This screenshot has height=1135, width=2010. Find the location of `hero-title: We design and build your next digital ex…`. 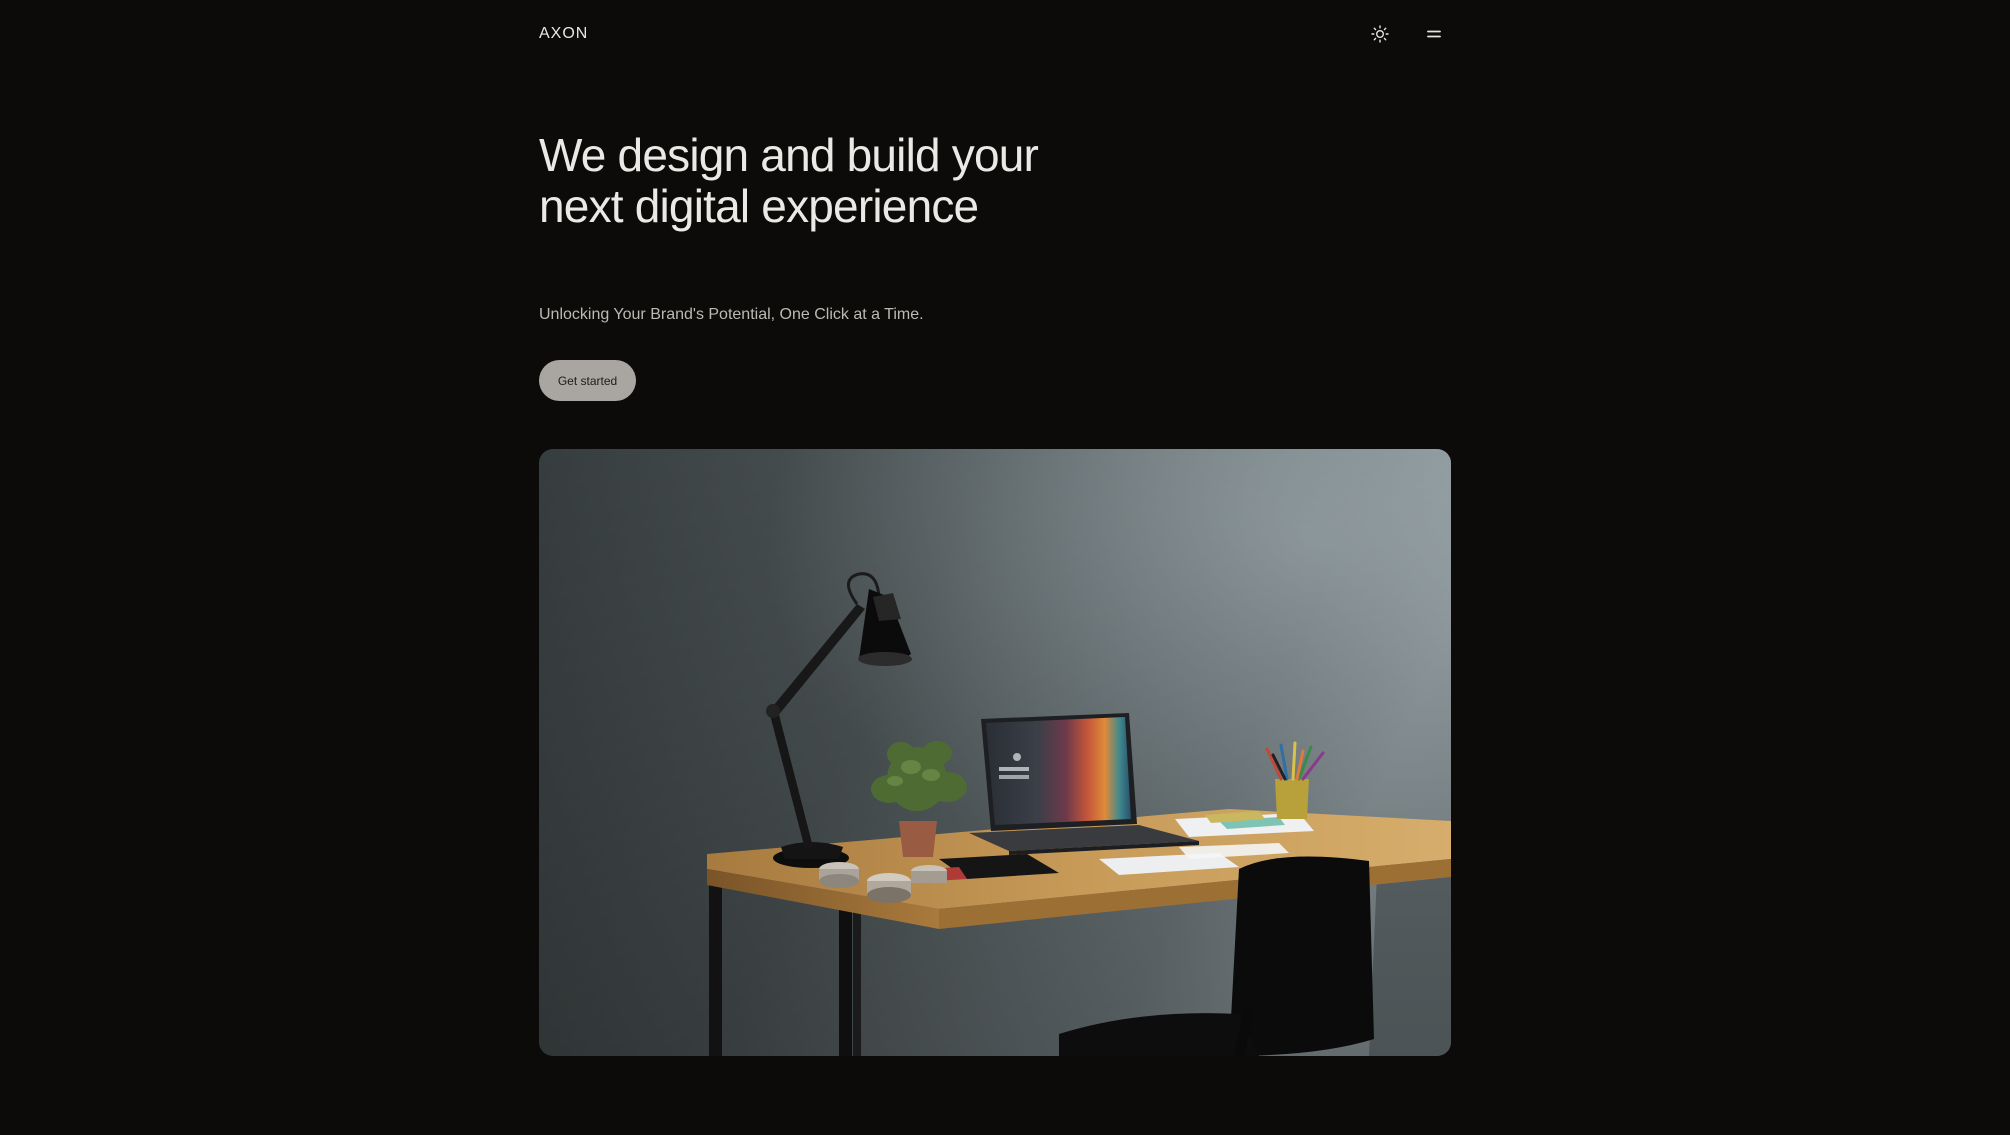

hero-title: We design and build your next digital ex… is located at coordinates (789, 180).